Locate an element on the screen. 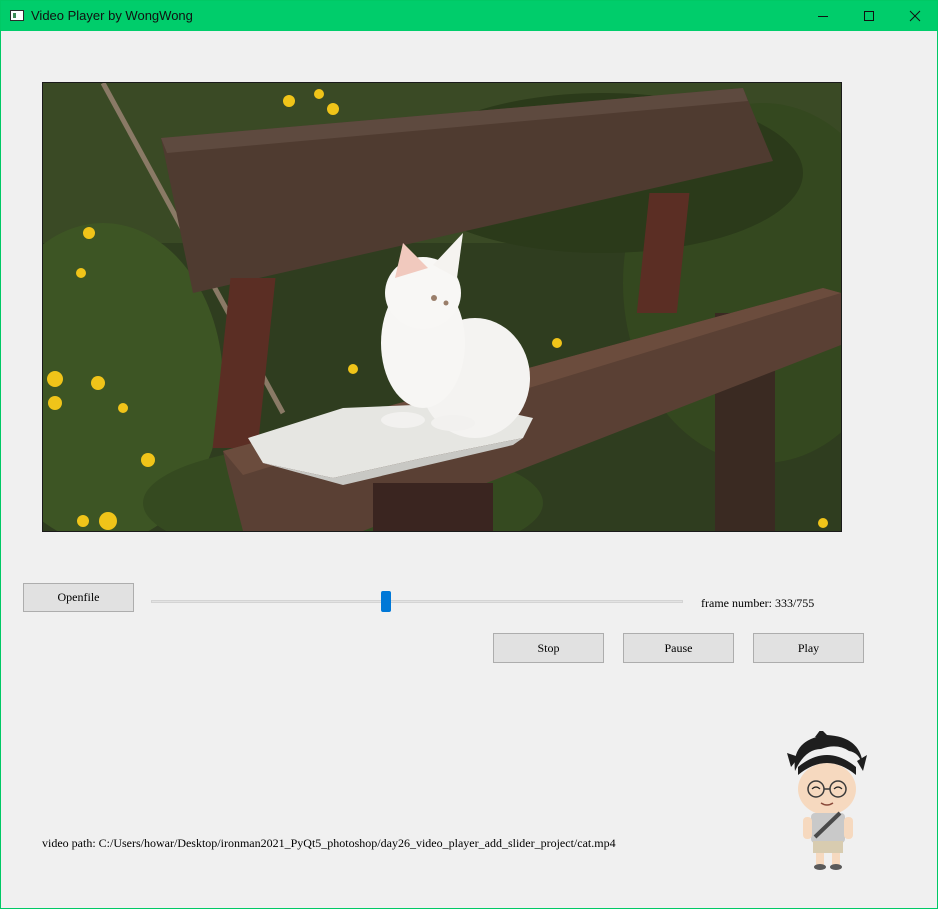  stop-button: Stop is located at coordinates (548, 648).